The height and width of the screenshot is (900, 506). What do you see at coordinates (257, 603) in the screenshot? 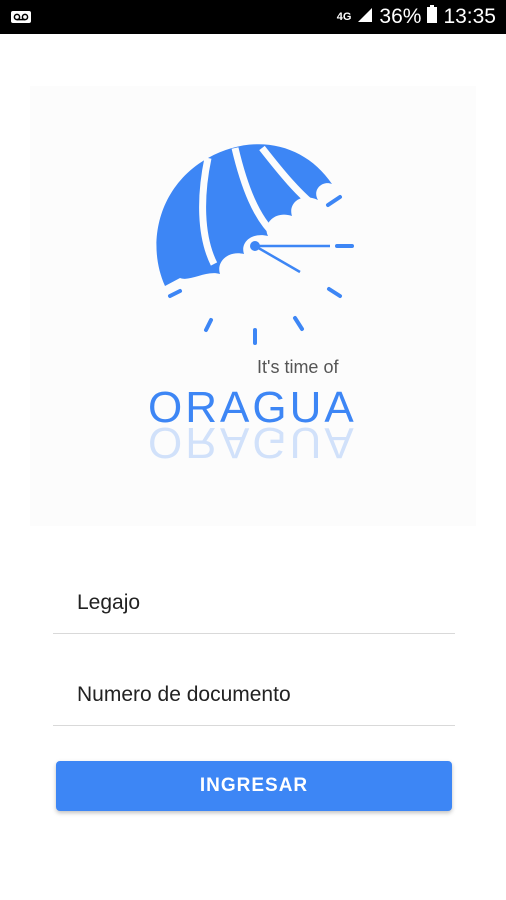
I see `legajo-input` at bounding box center [257, 603].